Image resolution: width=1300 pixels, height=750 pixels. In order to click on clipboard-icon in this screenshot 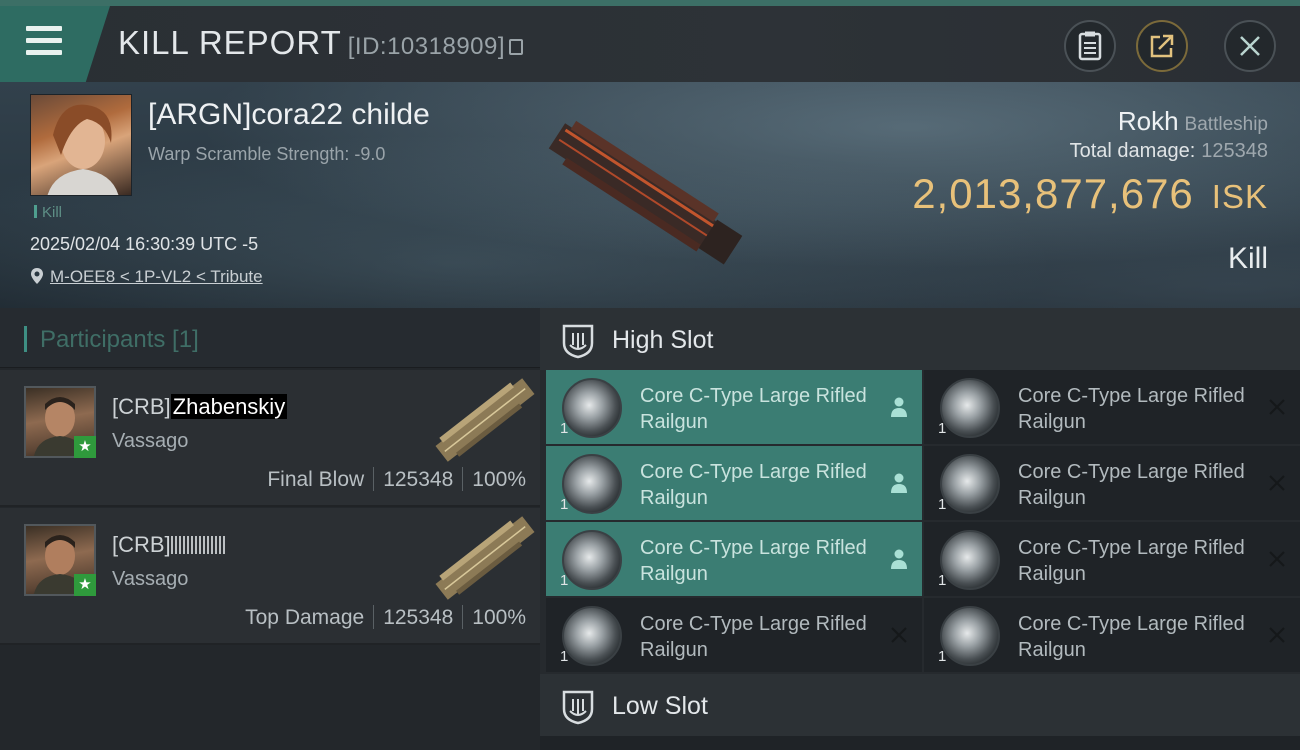, I will do `click(1090, 46)`.